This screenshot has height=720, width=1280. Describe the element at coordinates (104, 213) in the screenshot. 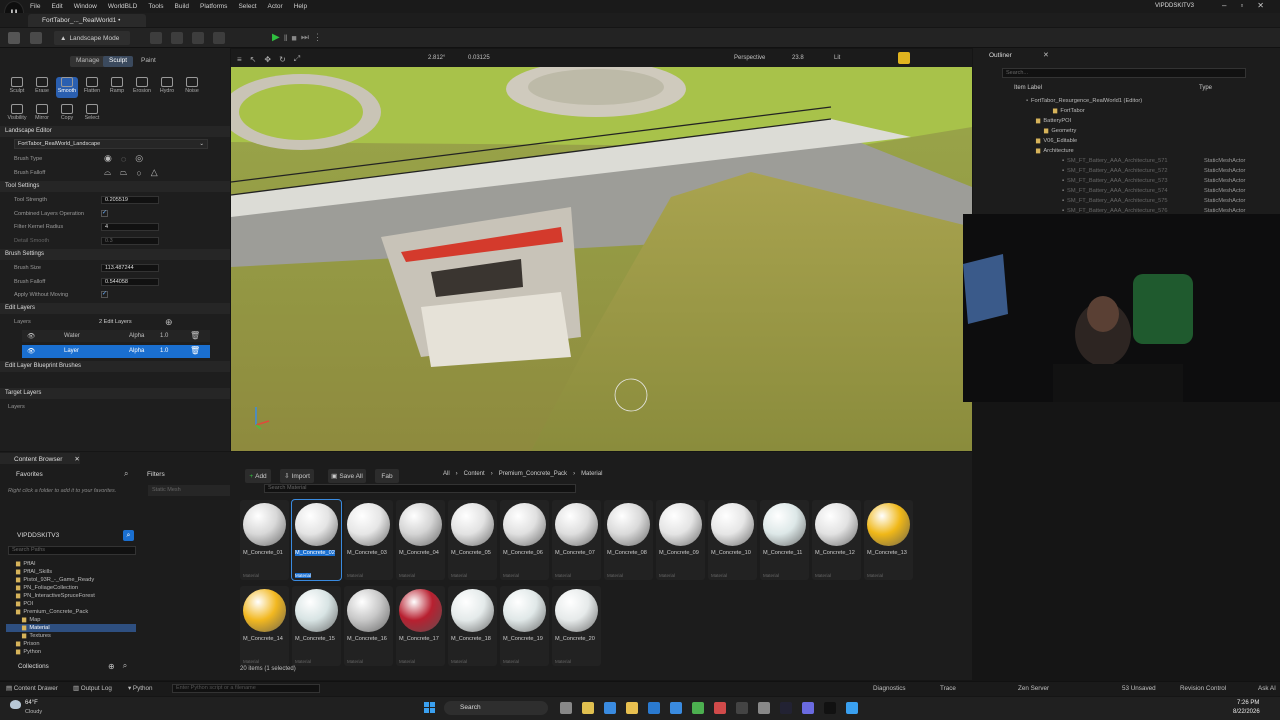

I see `combined-layers-checkbox: ✓` at that location.